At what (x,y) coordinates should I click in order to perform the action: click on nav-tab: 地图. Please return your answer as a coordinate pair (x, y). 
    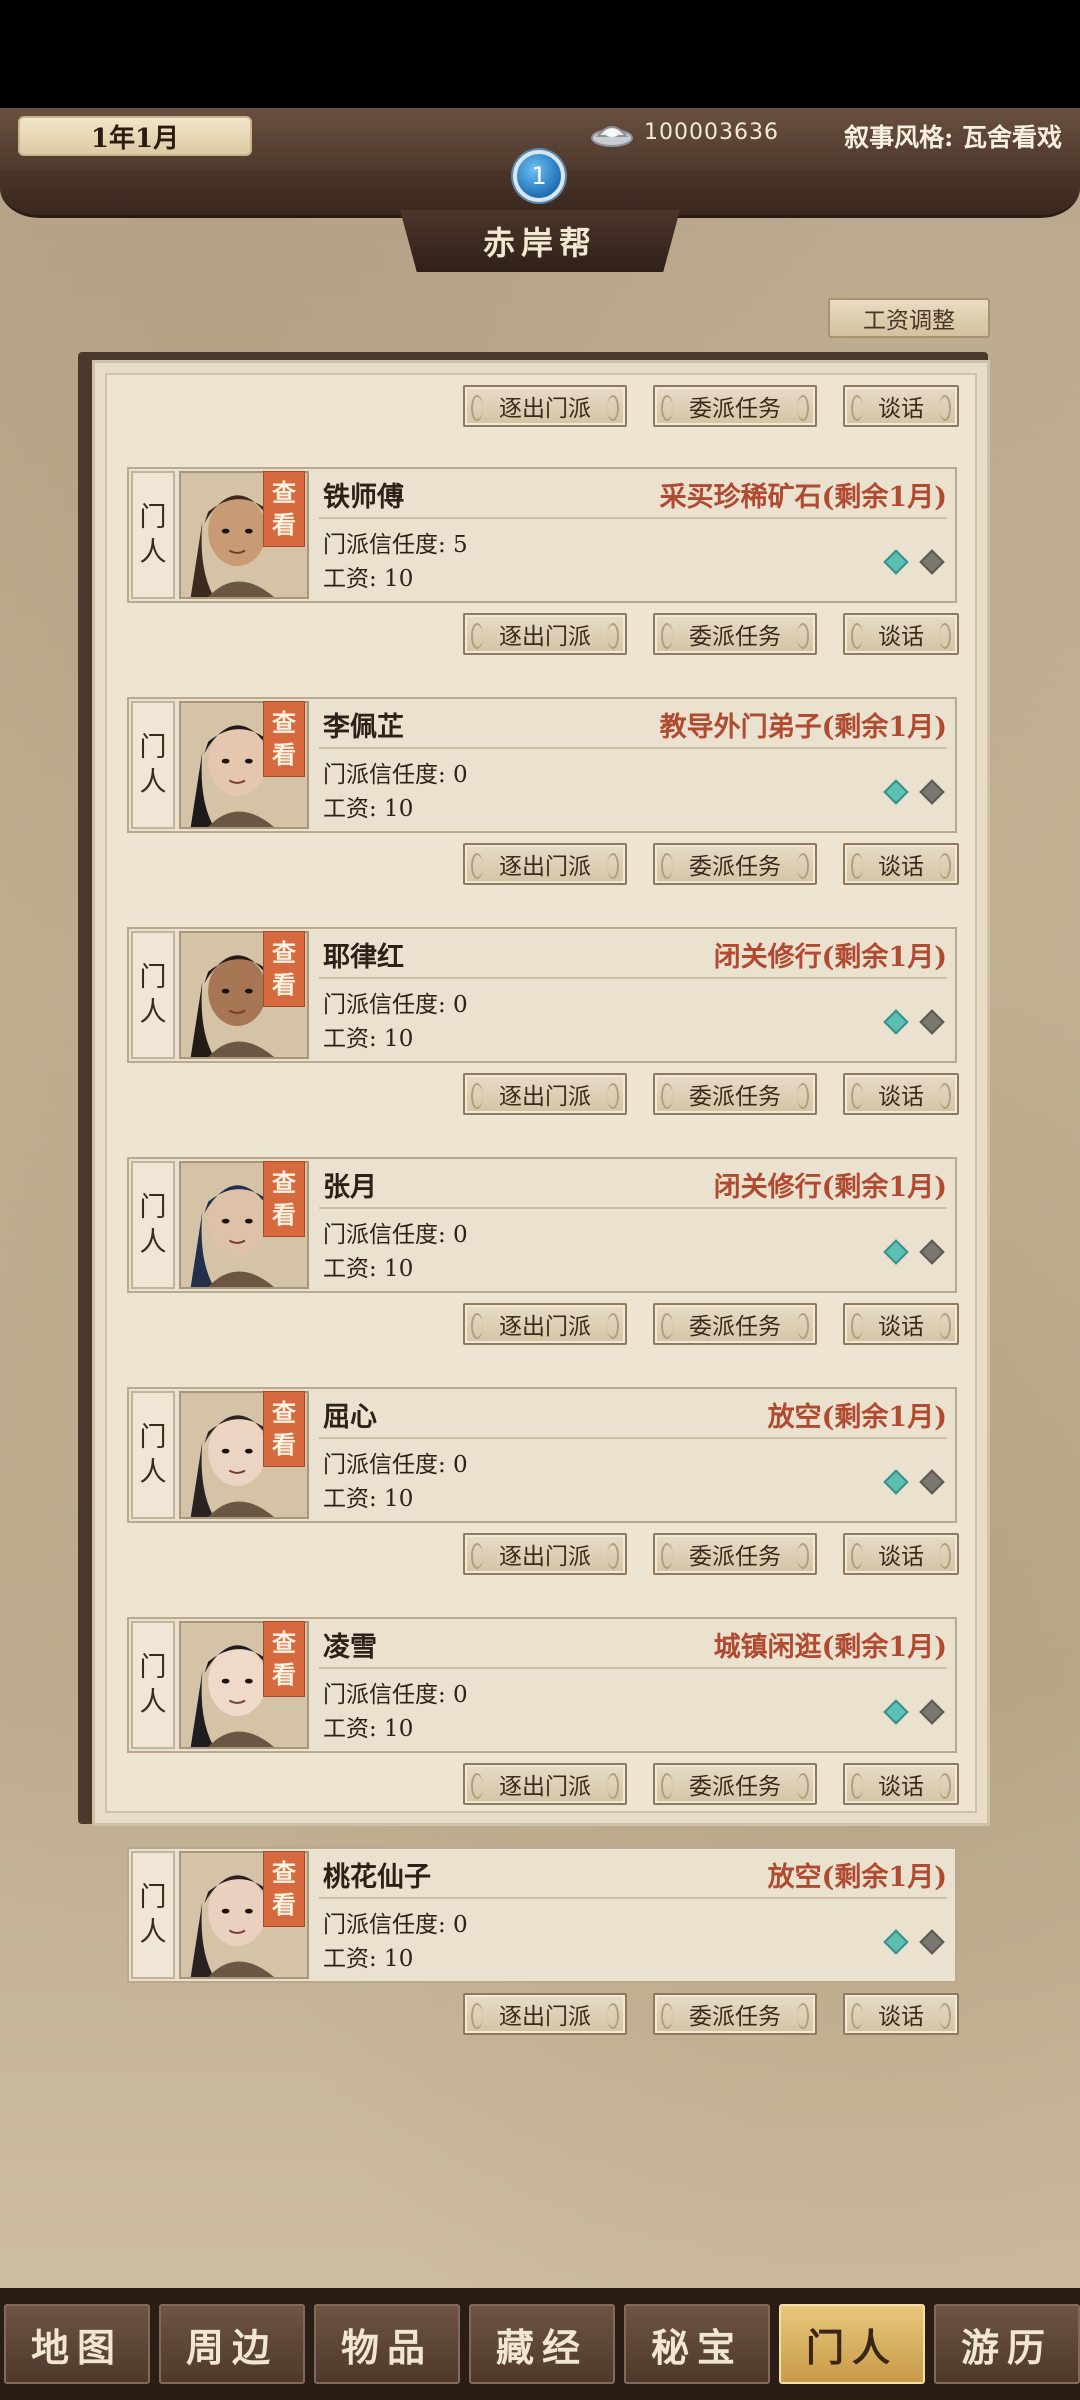
    Looking at the image, I should click on (77, 2344).